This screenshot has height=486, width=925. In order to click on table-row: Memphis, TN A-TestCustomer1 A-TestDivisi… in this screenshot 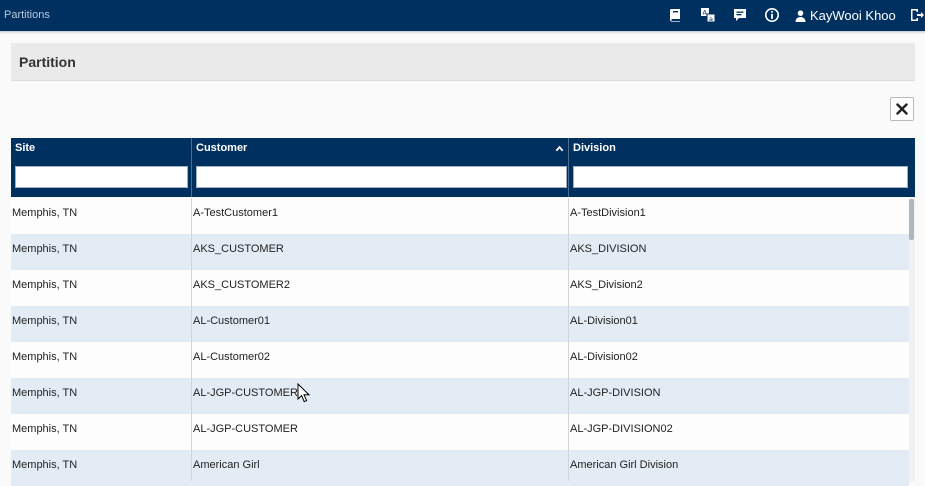, I will do `click(460, 216)`.